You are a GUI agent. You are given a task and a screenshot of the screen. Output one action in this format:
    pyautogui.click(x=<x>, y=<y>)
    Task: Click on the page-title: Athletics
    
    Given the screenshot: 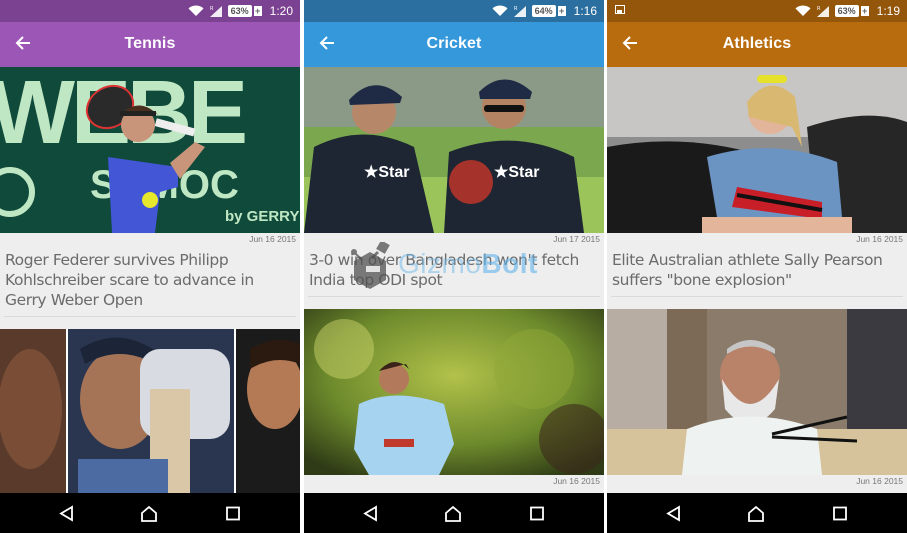 What is the action you would take?
    pyautogui.click(x=757, y=43)
    